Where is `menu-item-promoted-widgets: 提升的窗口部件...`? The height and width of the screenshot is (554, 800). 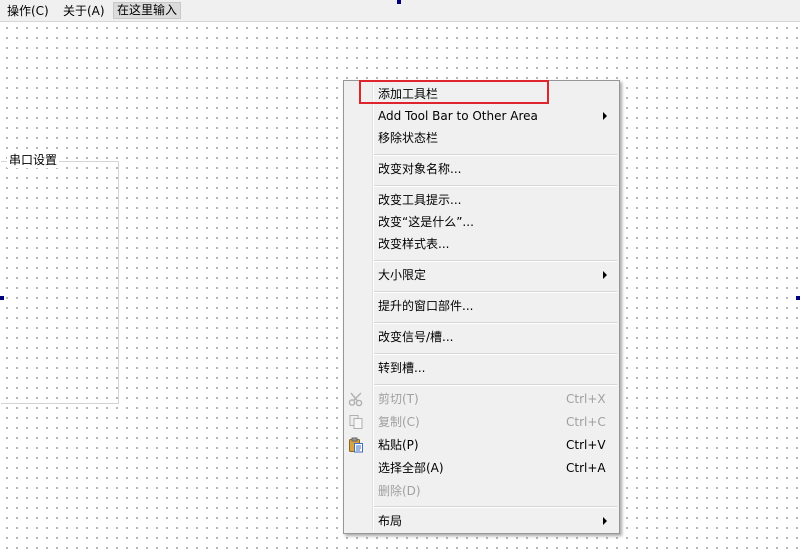 menu-item-promoted-widgets: 提升的窗口部件... is located at coordinates (481, 306).